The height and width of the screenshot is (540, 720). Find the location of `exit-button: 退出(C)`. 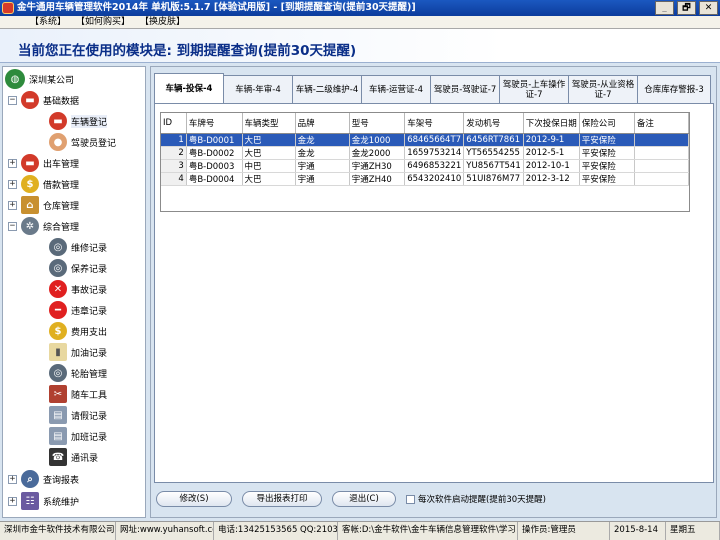

exit-button: 退出(C) is located at coordinates (364, 499).